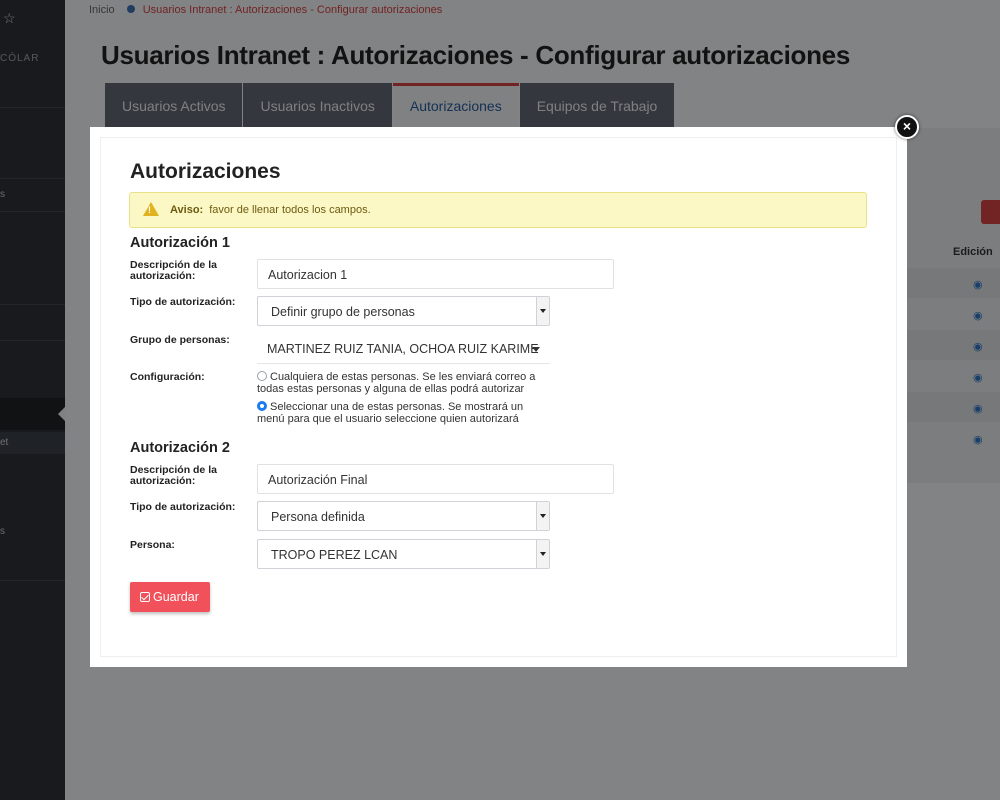 This screenshot has height=800, width=1000. I want to click on auth2-person-select: TROPO PEREZ LCAN, so click(403, 554).